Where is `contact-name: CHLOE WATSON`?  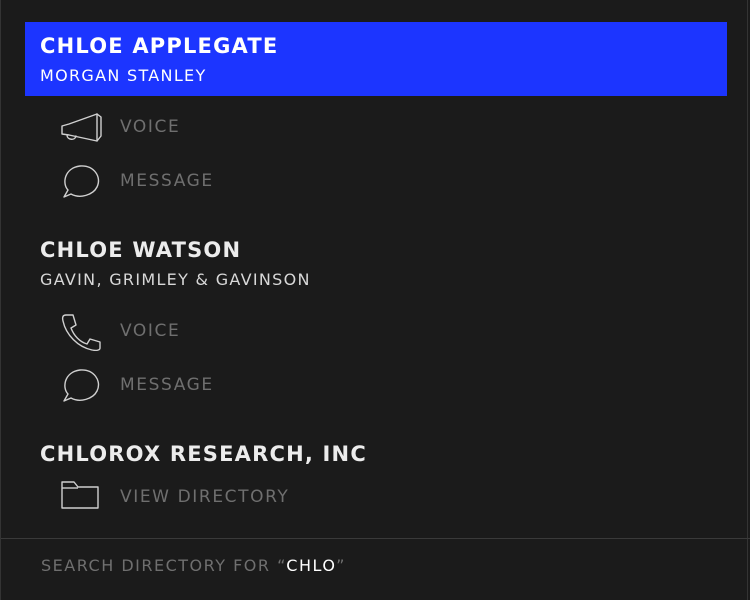 contact-name: CHLOE WATSON is located at coordinates (141, 250).